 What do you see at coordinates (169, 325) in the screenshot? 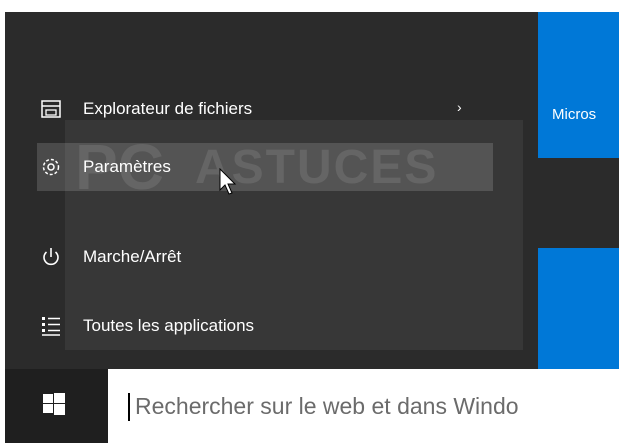
I see `menu-item-label: Toutes les applications` at bounding box center [169, 325].